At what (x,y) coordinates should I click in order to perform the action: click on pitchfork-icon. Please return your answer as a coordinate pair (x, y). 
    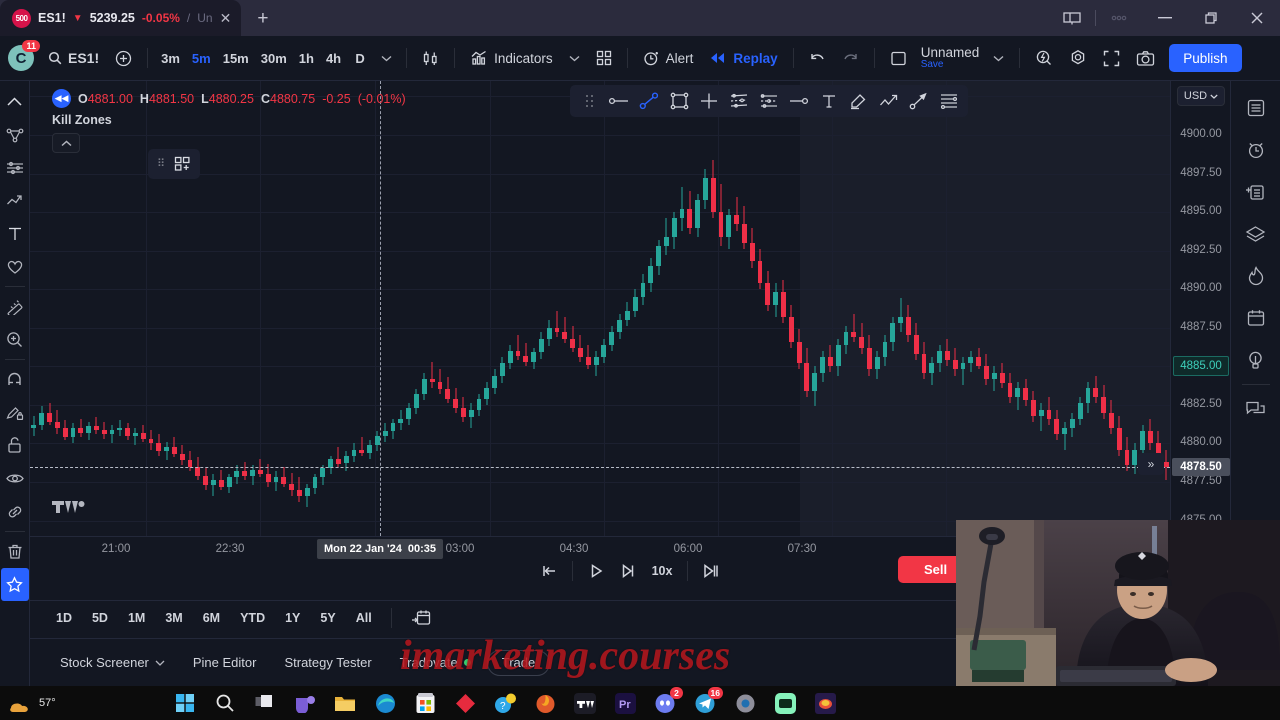
    Looking at the image, I should click on (15, 200).